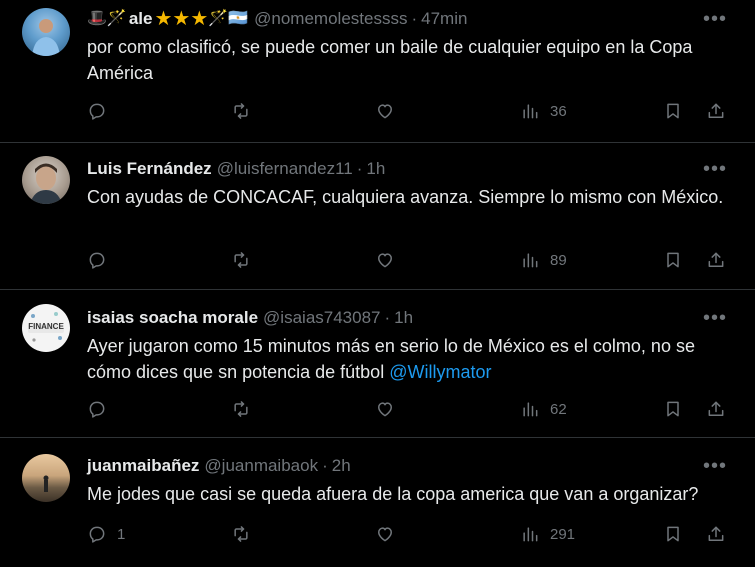 The width and height of the screenshot is (755, 567). Describe the element at coordinates (543, 409) in the screenshot. I see `views-button: 62` at that location.